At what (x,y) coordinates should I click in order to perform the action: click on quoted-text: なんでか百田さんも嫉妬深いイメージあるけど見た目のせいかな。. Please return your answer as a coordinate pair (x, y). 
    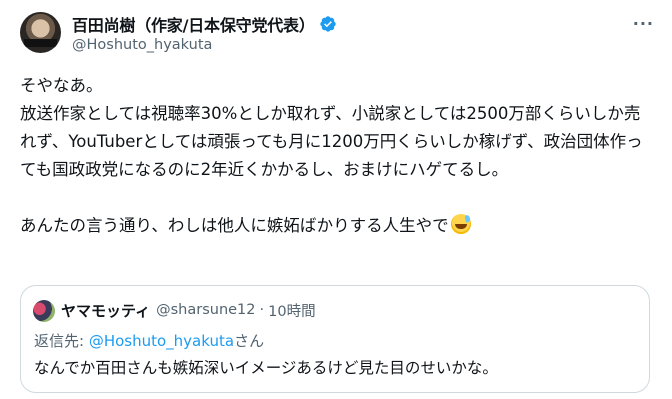
    Looking at the image, I should click on (266, 368).